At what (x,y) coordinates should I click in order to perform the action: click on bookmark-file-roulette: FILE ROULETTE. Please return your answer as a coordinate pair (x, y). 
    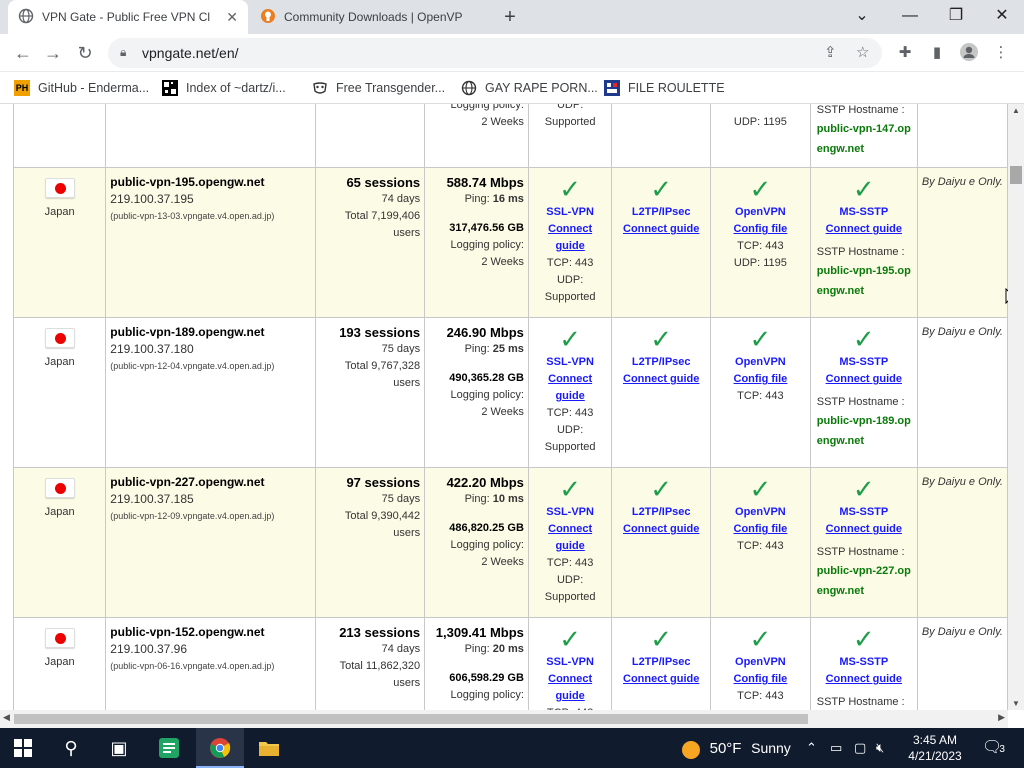
    Looking at the image, I should click on (664, 88).